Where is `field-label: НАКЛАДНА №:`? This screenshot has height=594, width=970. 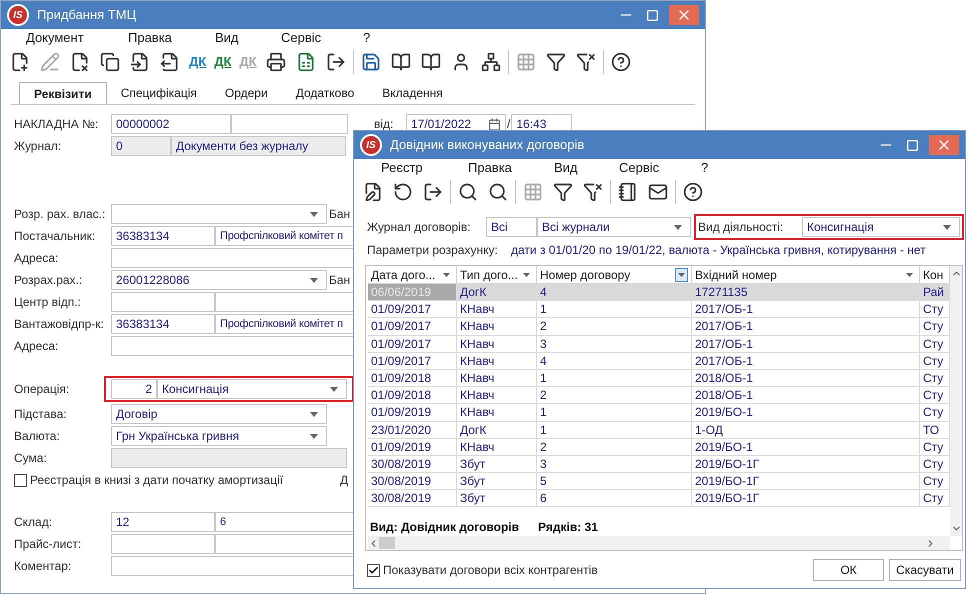
field-label: НАКЛАДНА №: is located at coordinates (57, 124).